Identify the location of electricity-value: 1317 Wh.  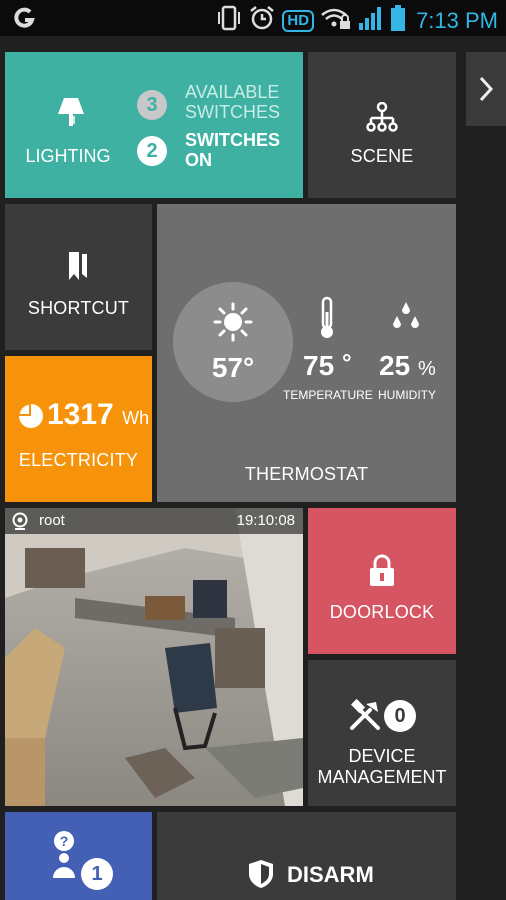
(98, 414).